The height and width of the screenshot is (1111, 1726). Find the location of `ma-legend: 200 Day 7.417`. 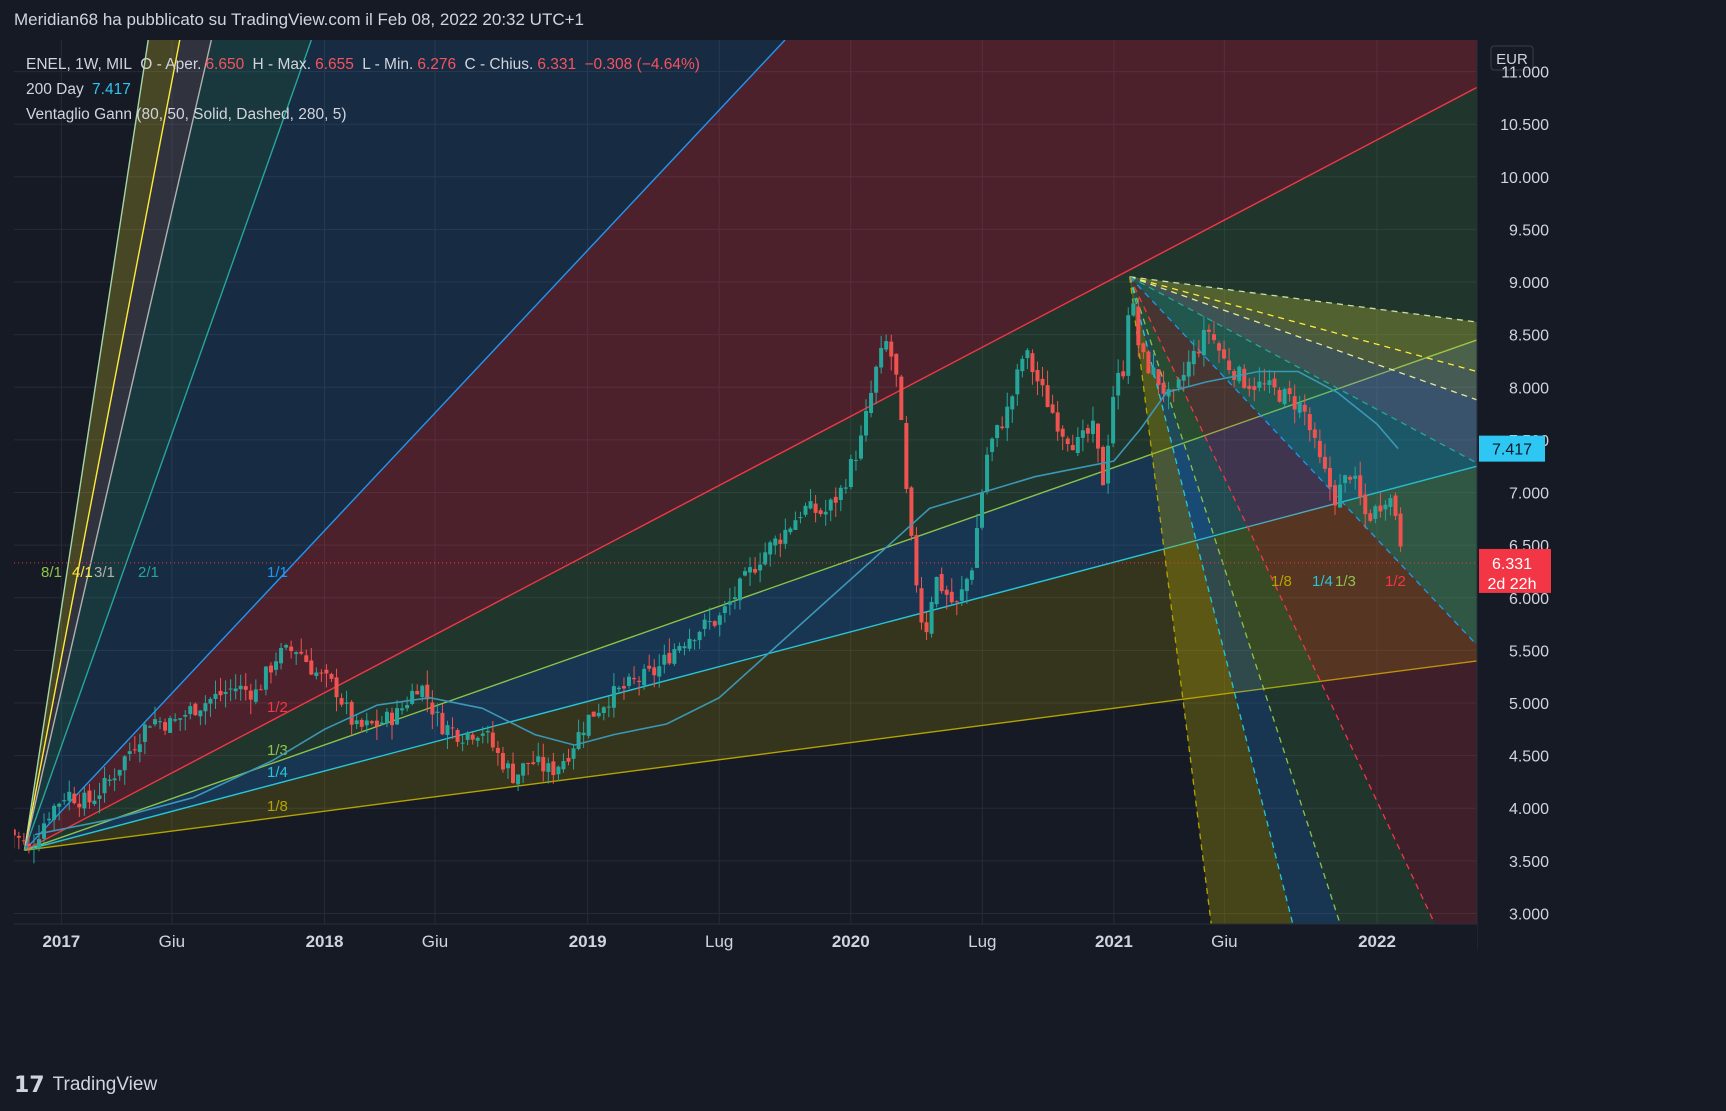

ma-legend: 200 Day 7.417 is located at coordinates (80, 90).